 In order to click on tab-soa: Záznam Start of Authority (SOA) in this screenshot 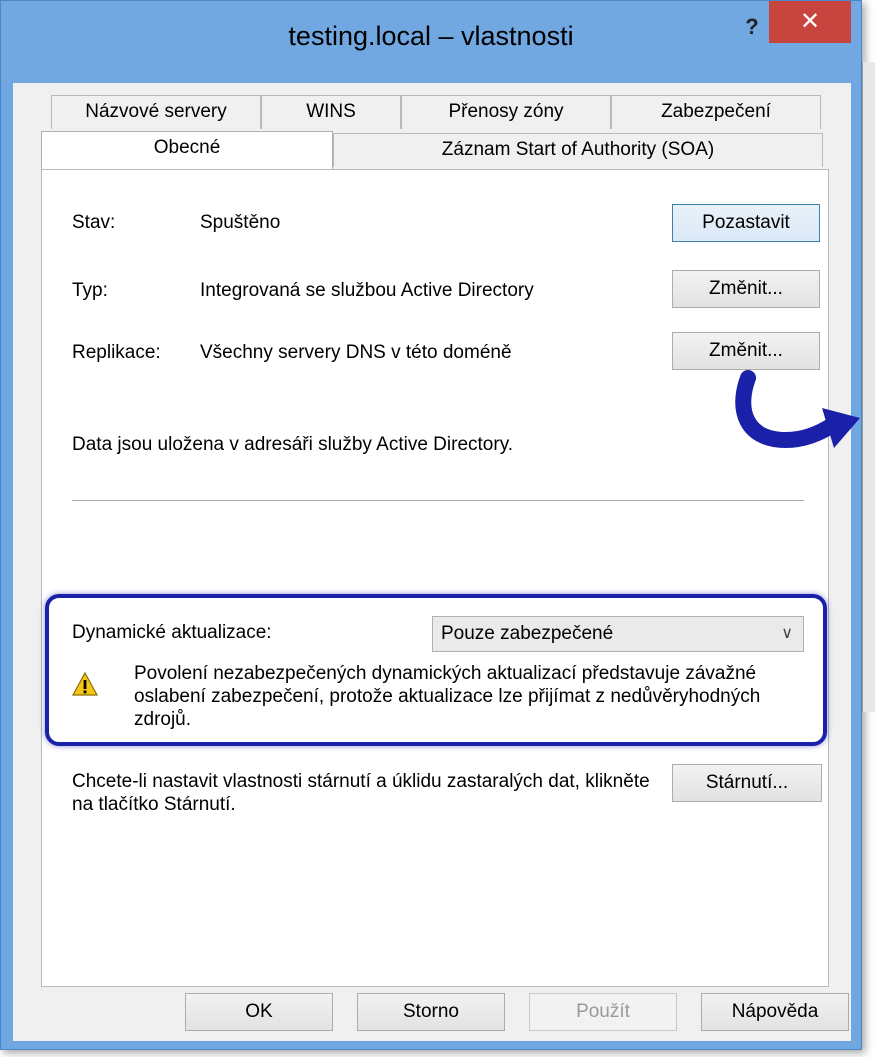, I will do `click(578, 150)`.